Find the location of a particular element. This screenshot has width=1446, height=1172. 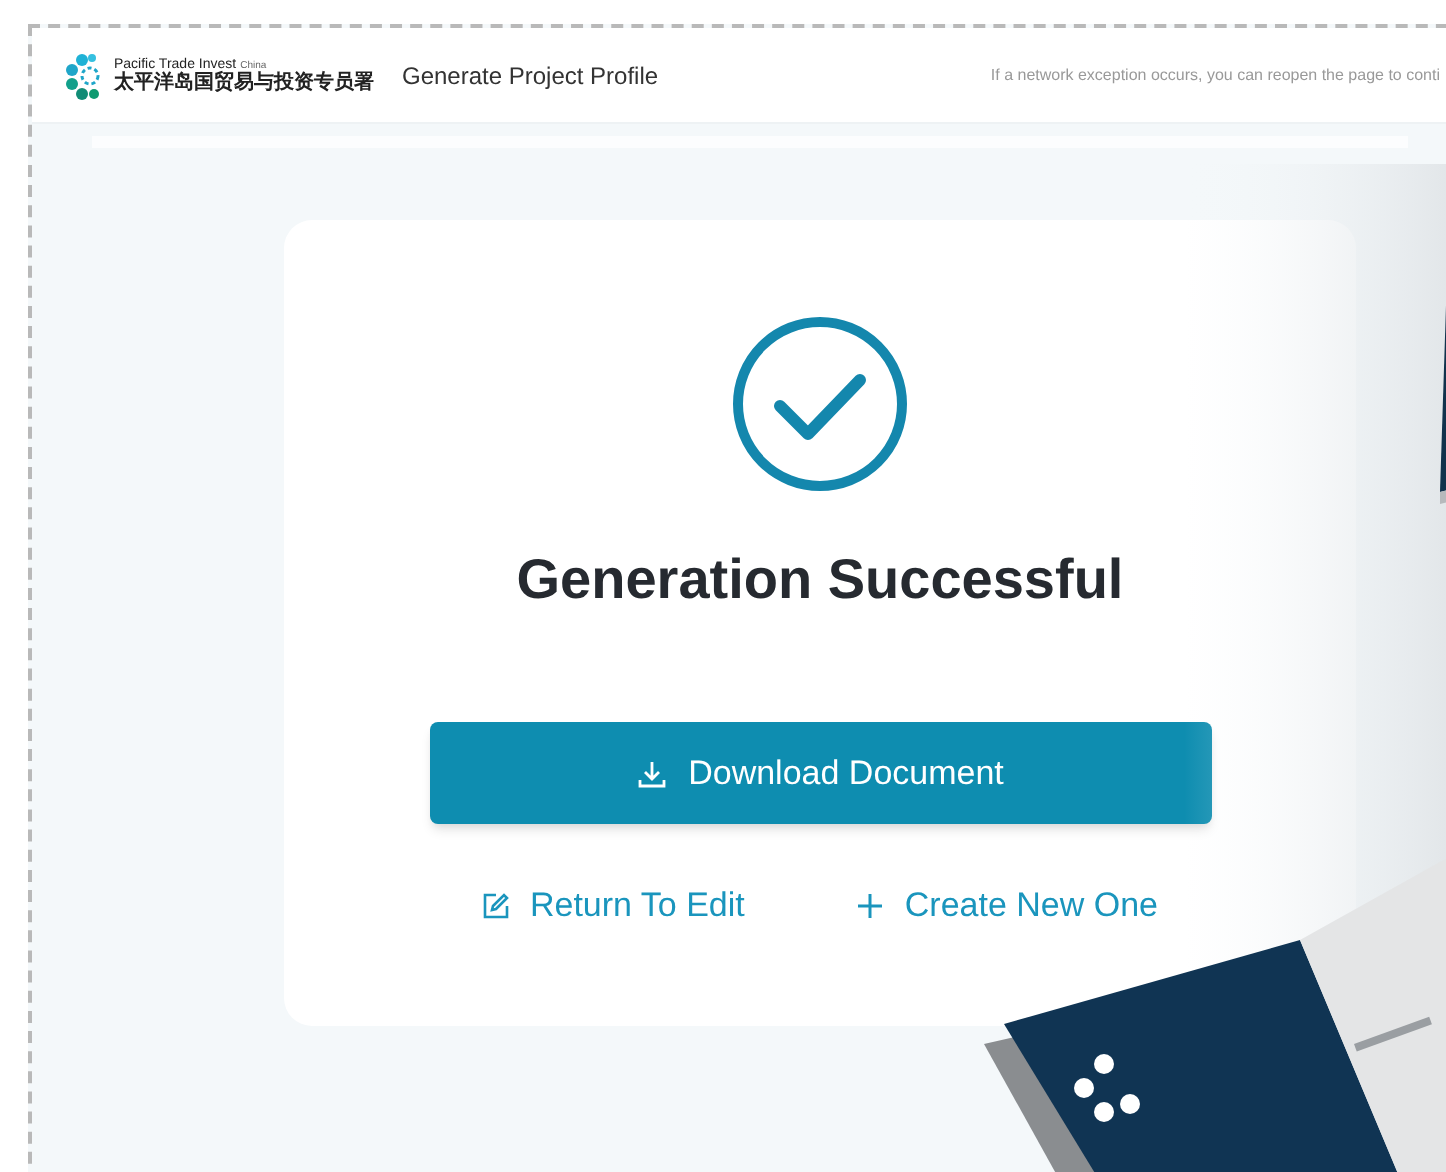

notice-text: If a network exception occurs, you can reopen the page to conti is located at coordinates (1214, 75).